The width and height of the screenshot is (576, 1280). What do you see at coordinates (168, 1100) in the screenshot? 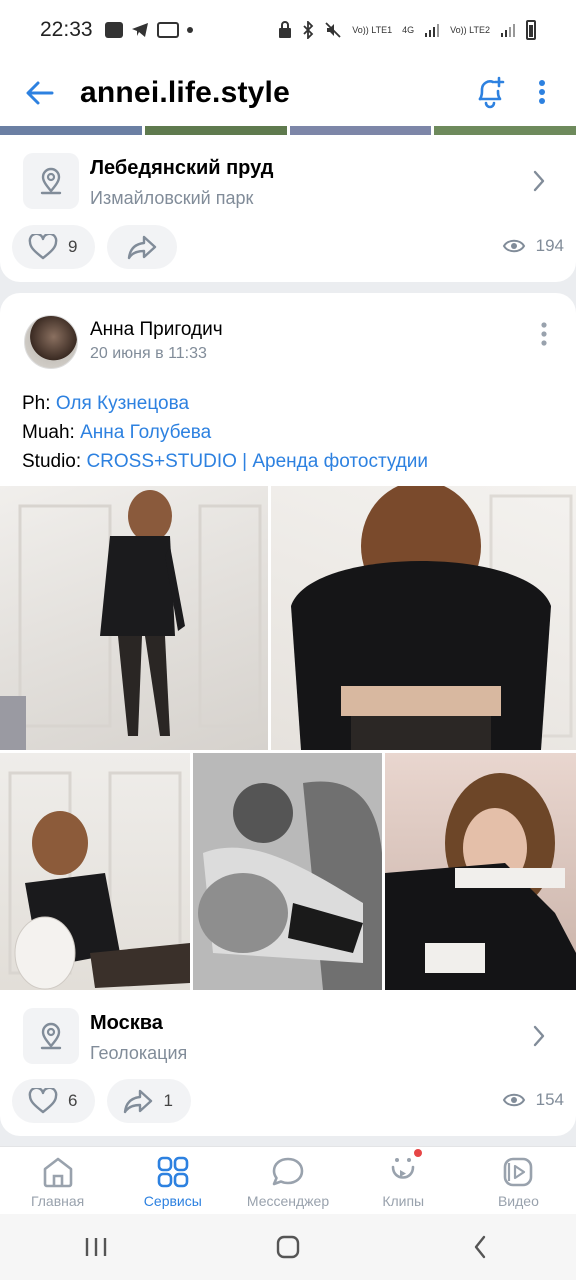
I see `share-count: 1` at bounding box center [168, 1100].